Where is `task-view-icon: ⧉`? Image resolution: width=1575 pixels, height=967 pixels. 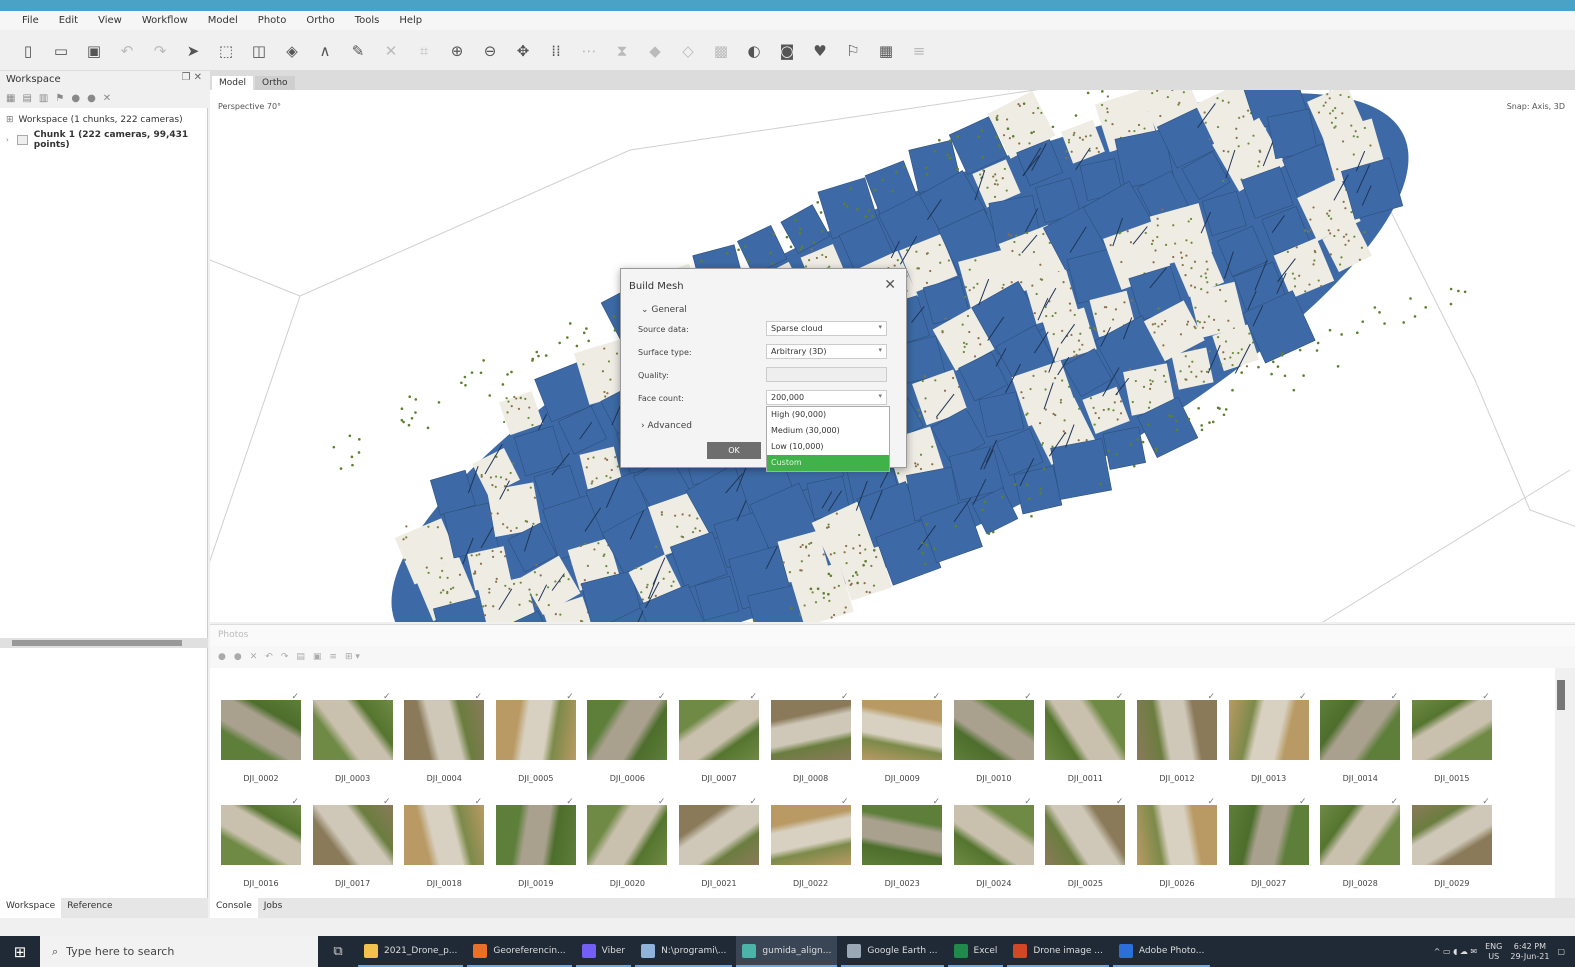 task-view-icon: ⧉ is located at coordinates (338, 951).